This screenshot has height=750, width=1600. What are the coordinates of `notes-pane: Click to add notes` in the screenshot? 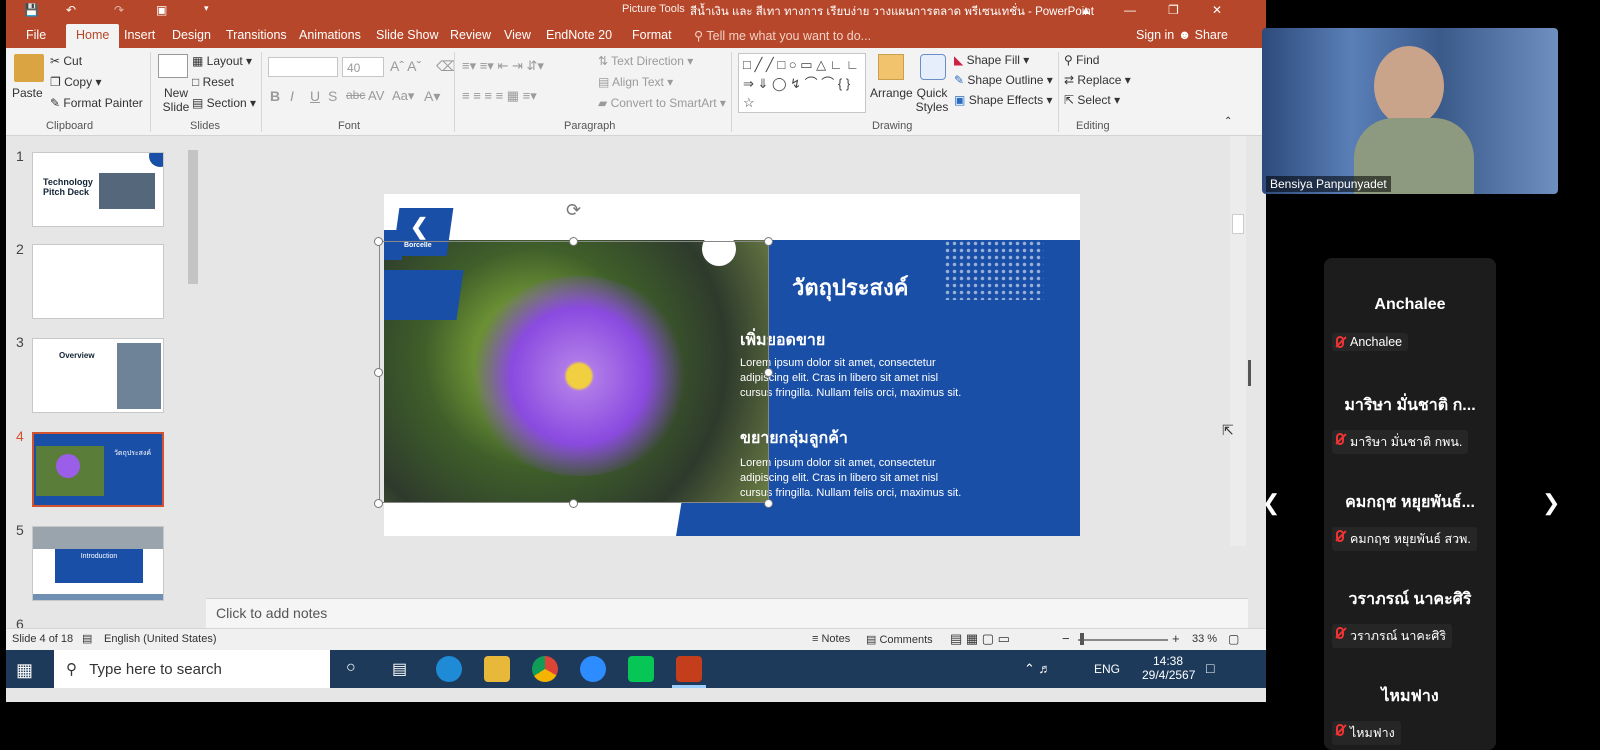 It's located at (727, 613).